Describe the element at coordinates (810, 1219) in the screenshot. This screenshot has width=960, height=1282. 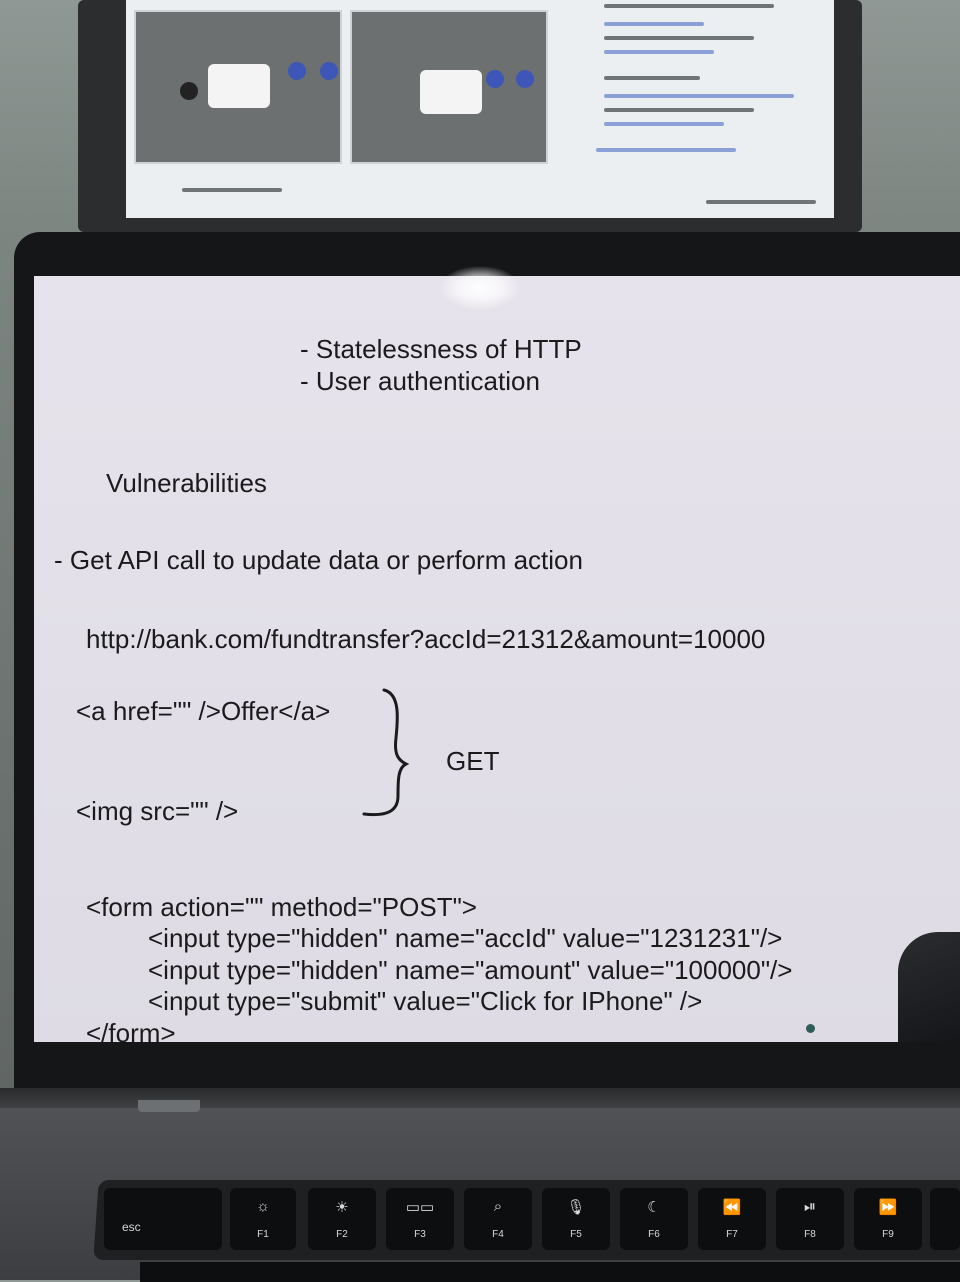
I see `f8-key: ⏯ F8` at that location.